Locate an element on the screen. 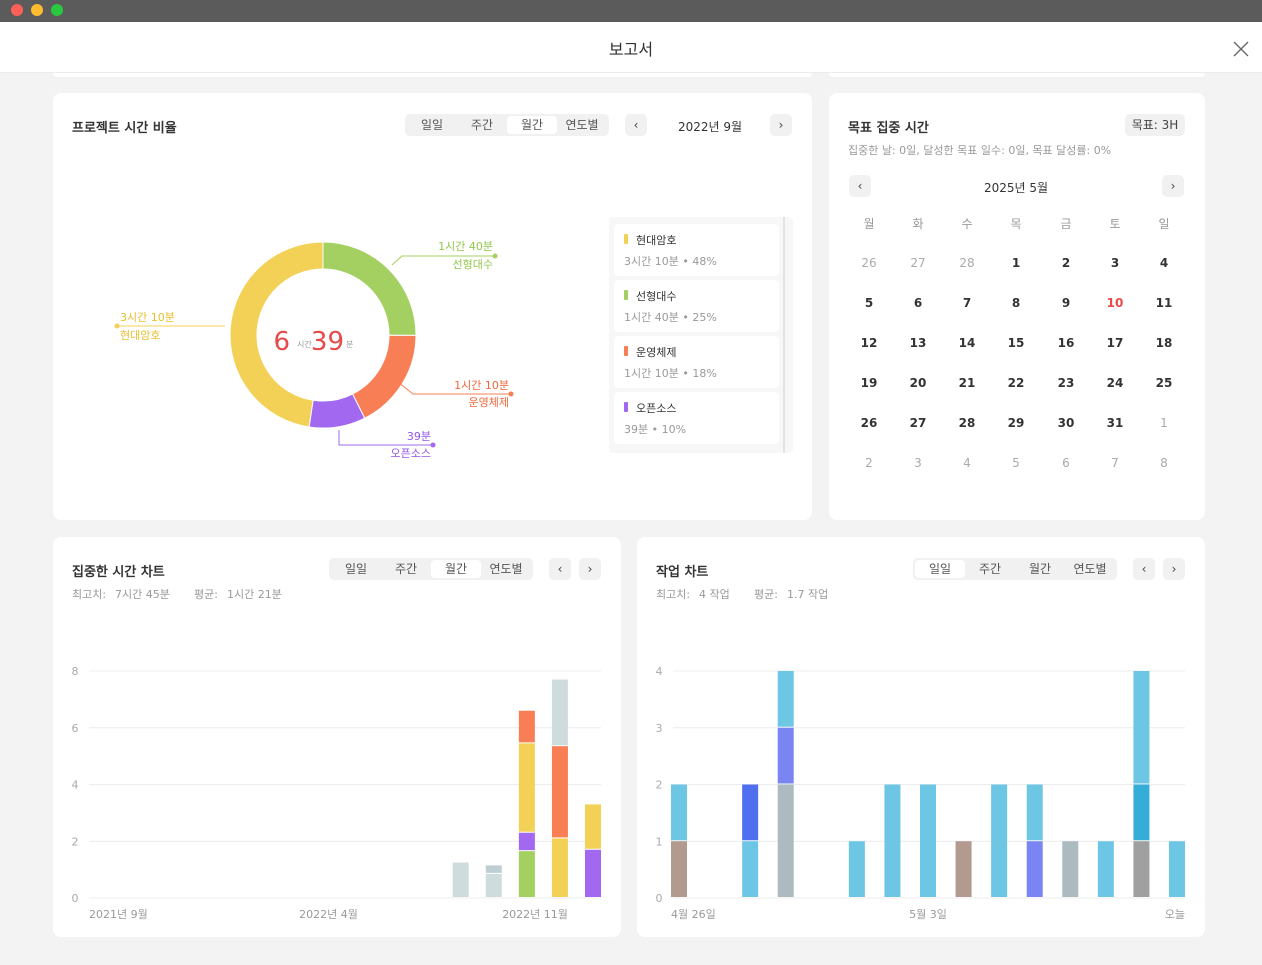 This screenshot has height=965, width=1262. chevron-right-icon: › is located at coordinates (781, 125).